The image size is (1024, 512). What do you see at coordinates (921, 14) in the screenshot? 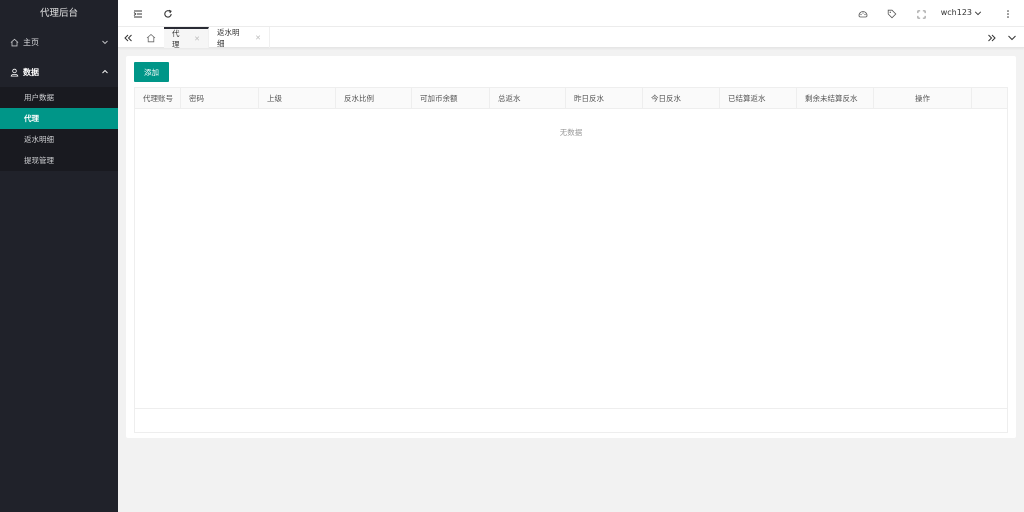
I see `fullscreen-icon` at bounding box center [921, 14].